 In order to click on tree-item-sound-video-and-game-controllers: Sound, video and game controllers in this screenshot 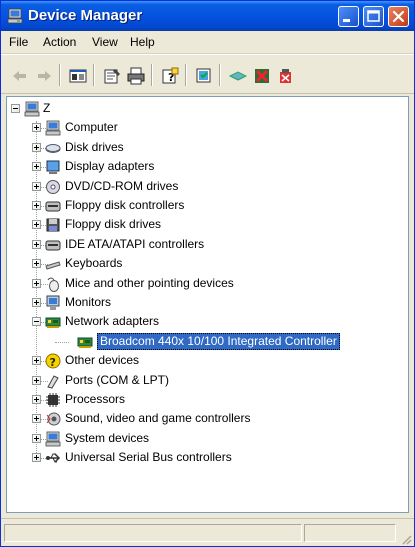, I will do `click(204, 419)`.